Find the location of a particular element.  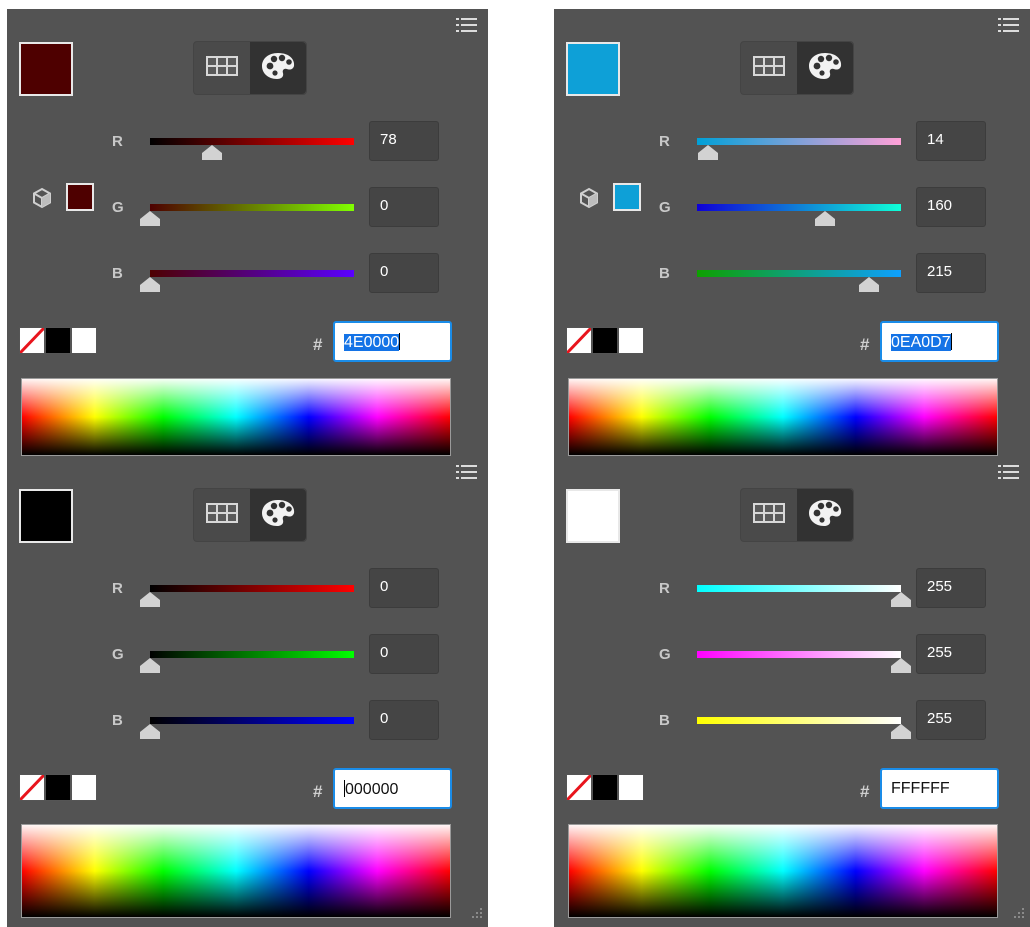

hex-text: 000000 is located at coordinates (372, 789).